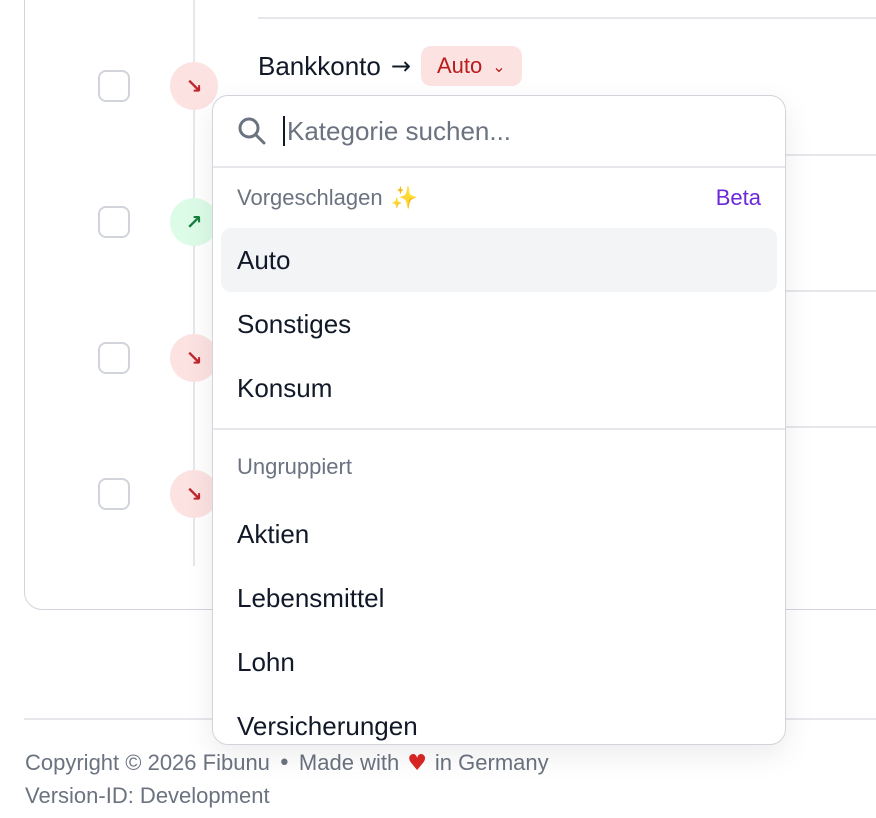 This screenshot has height=818, width=876. What do you see at coordinates (404, 198) in the screenshot?
I see `sparkle-icon: ✨` at bounding box center [404, 198].